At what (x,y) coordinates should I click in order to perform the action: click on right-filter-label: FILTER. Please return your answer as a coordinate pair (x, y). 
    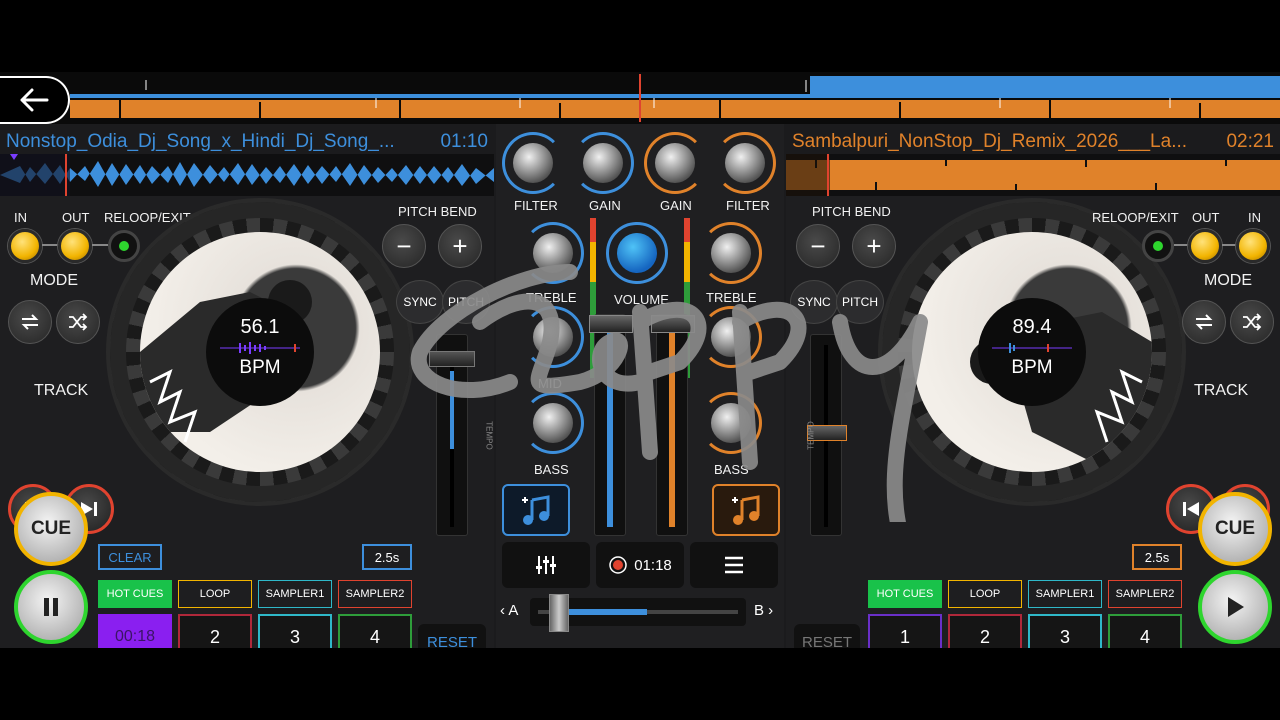
    Looking at the image, I should click on (748, 205).